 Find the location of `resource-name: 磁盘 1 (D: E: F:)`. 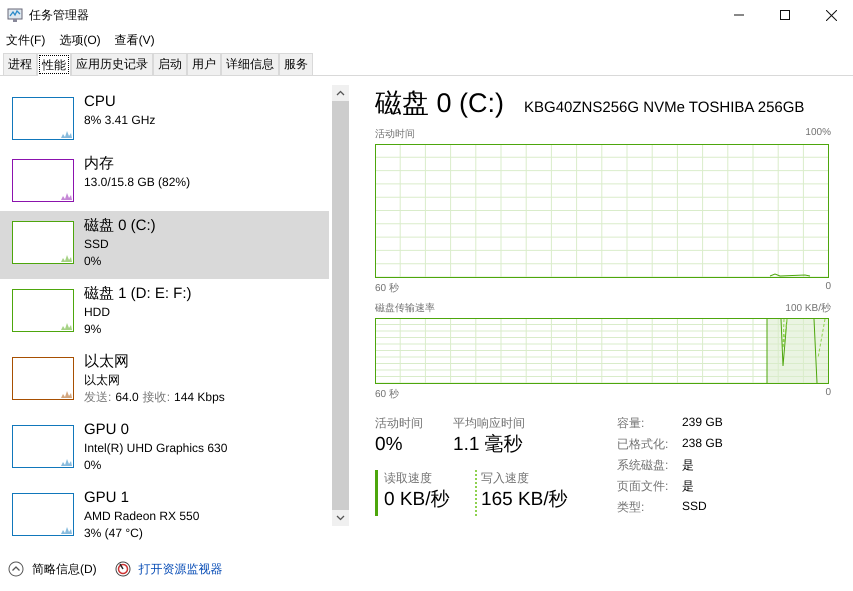

resource-name: 磁盘 1 (D: E: F:) is located at coordinates (138, 294).